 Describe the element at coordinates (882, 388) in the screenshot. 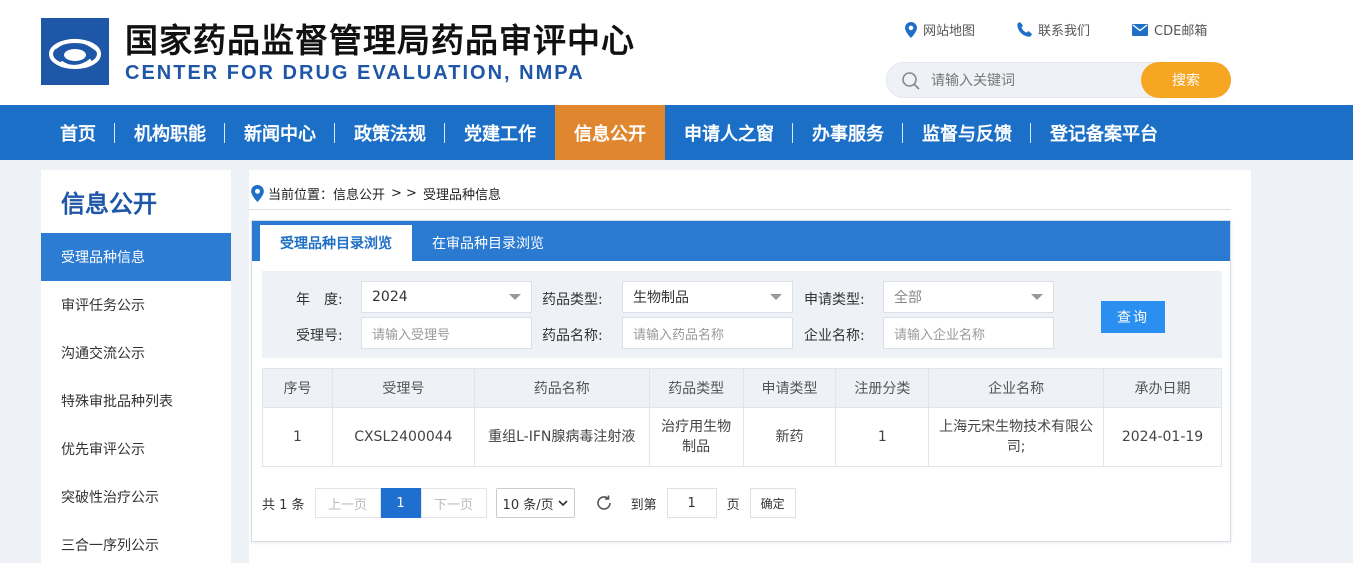

I see `col-reg-class: 注册分类` at that location.